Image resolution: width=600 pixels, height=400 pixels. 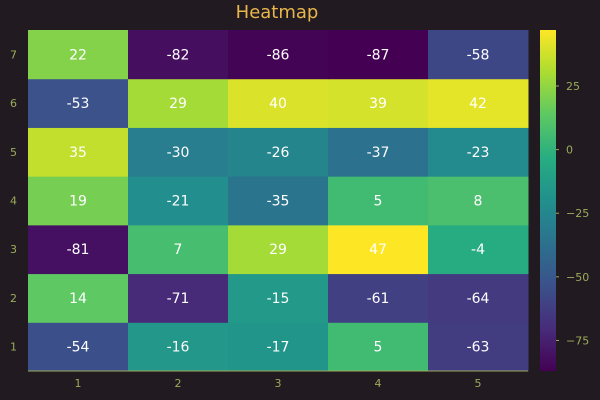 I want to click on y-tick-label-4: 4, so click(x=13, y=201).